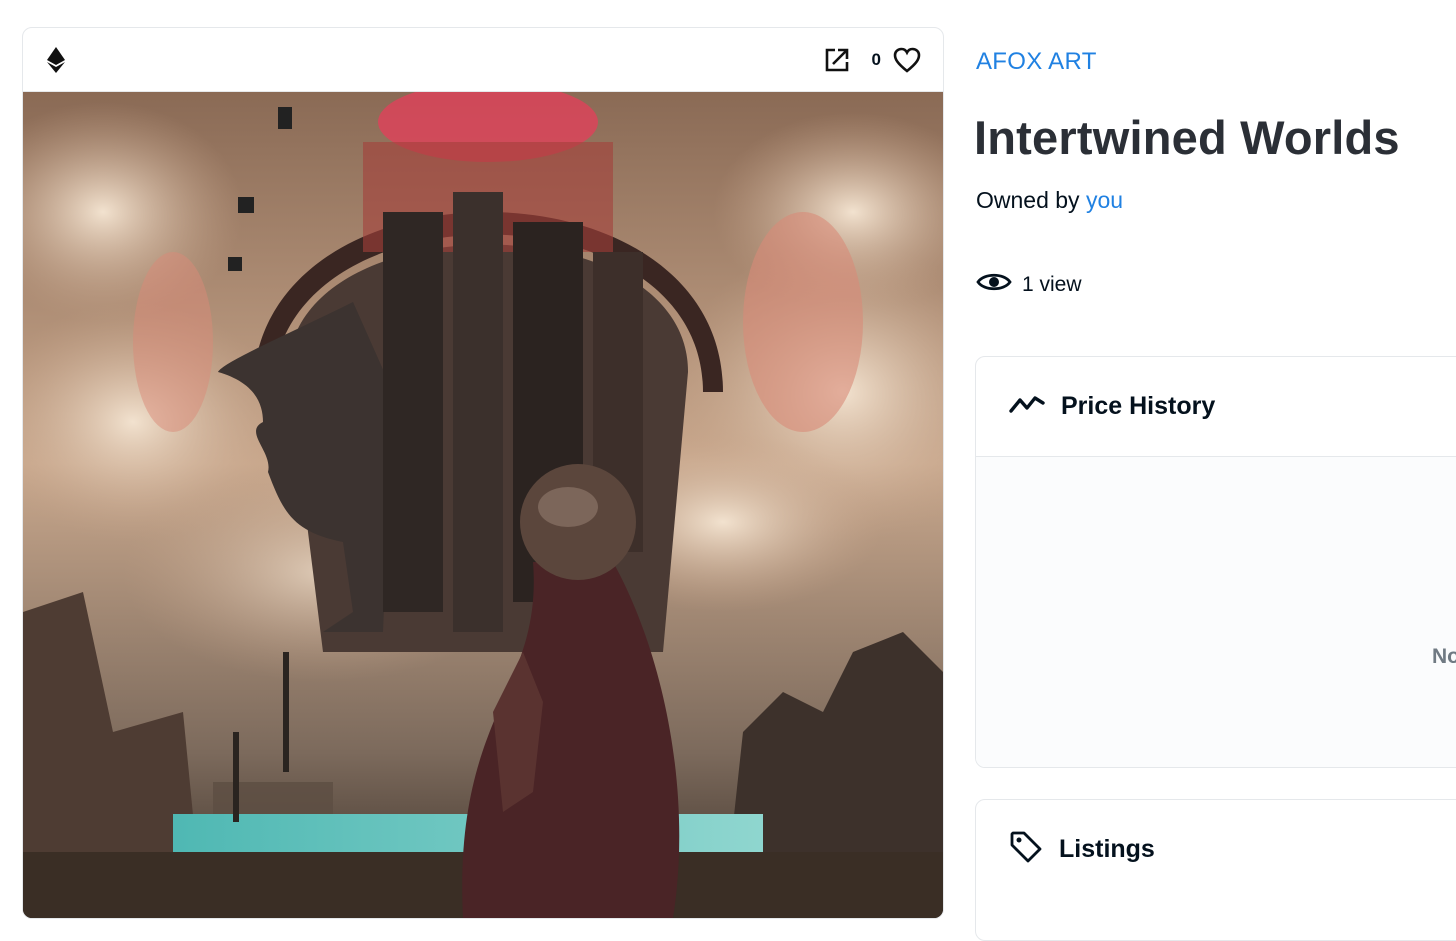 The width and height of the screenshot is (1456, 941). What do you see at coordinates (994, 285) in the screenshot?
I see `eye-icon` at bounding box center [994, 285].